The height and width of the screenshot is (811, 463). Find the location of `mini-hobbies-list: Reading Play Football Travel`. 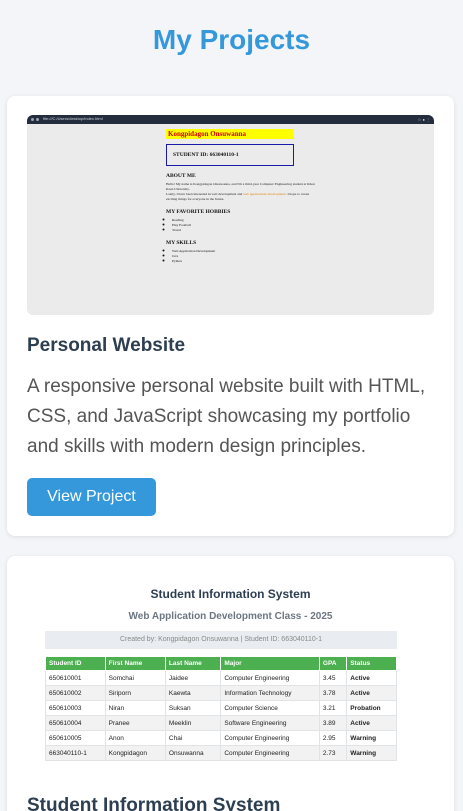

mini-hobbies-list: Reading Play Football Travel is located at coordinates (241, 225).